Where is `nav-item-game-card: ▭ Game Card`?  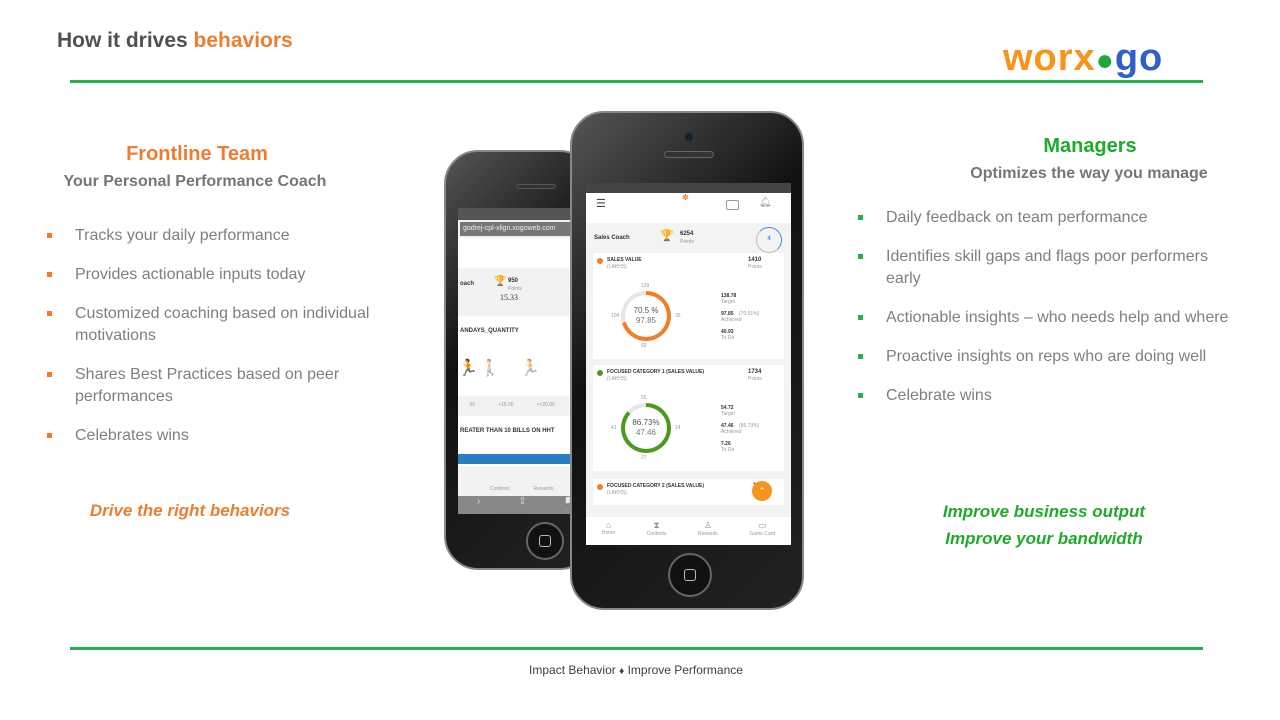 nav-item-game-card: ▭ Game Card is located at coordinates (762, 532).